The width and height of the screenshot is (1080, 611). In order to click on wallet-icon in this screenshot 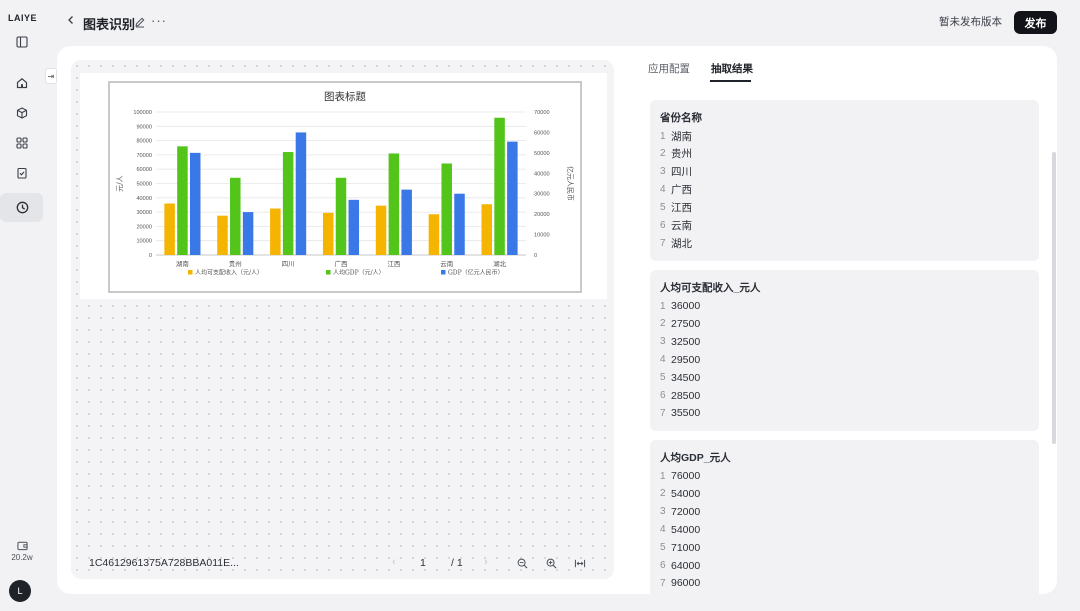, I will do `click(22, 546)`.